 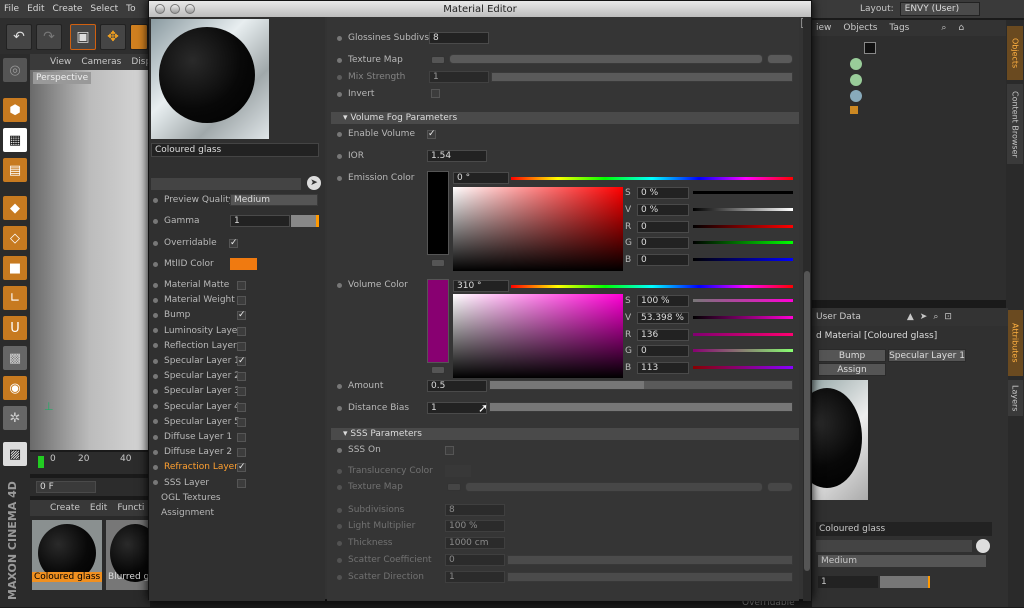 I want to click on sss-value-field: 1, so click(x=475, y=577).